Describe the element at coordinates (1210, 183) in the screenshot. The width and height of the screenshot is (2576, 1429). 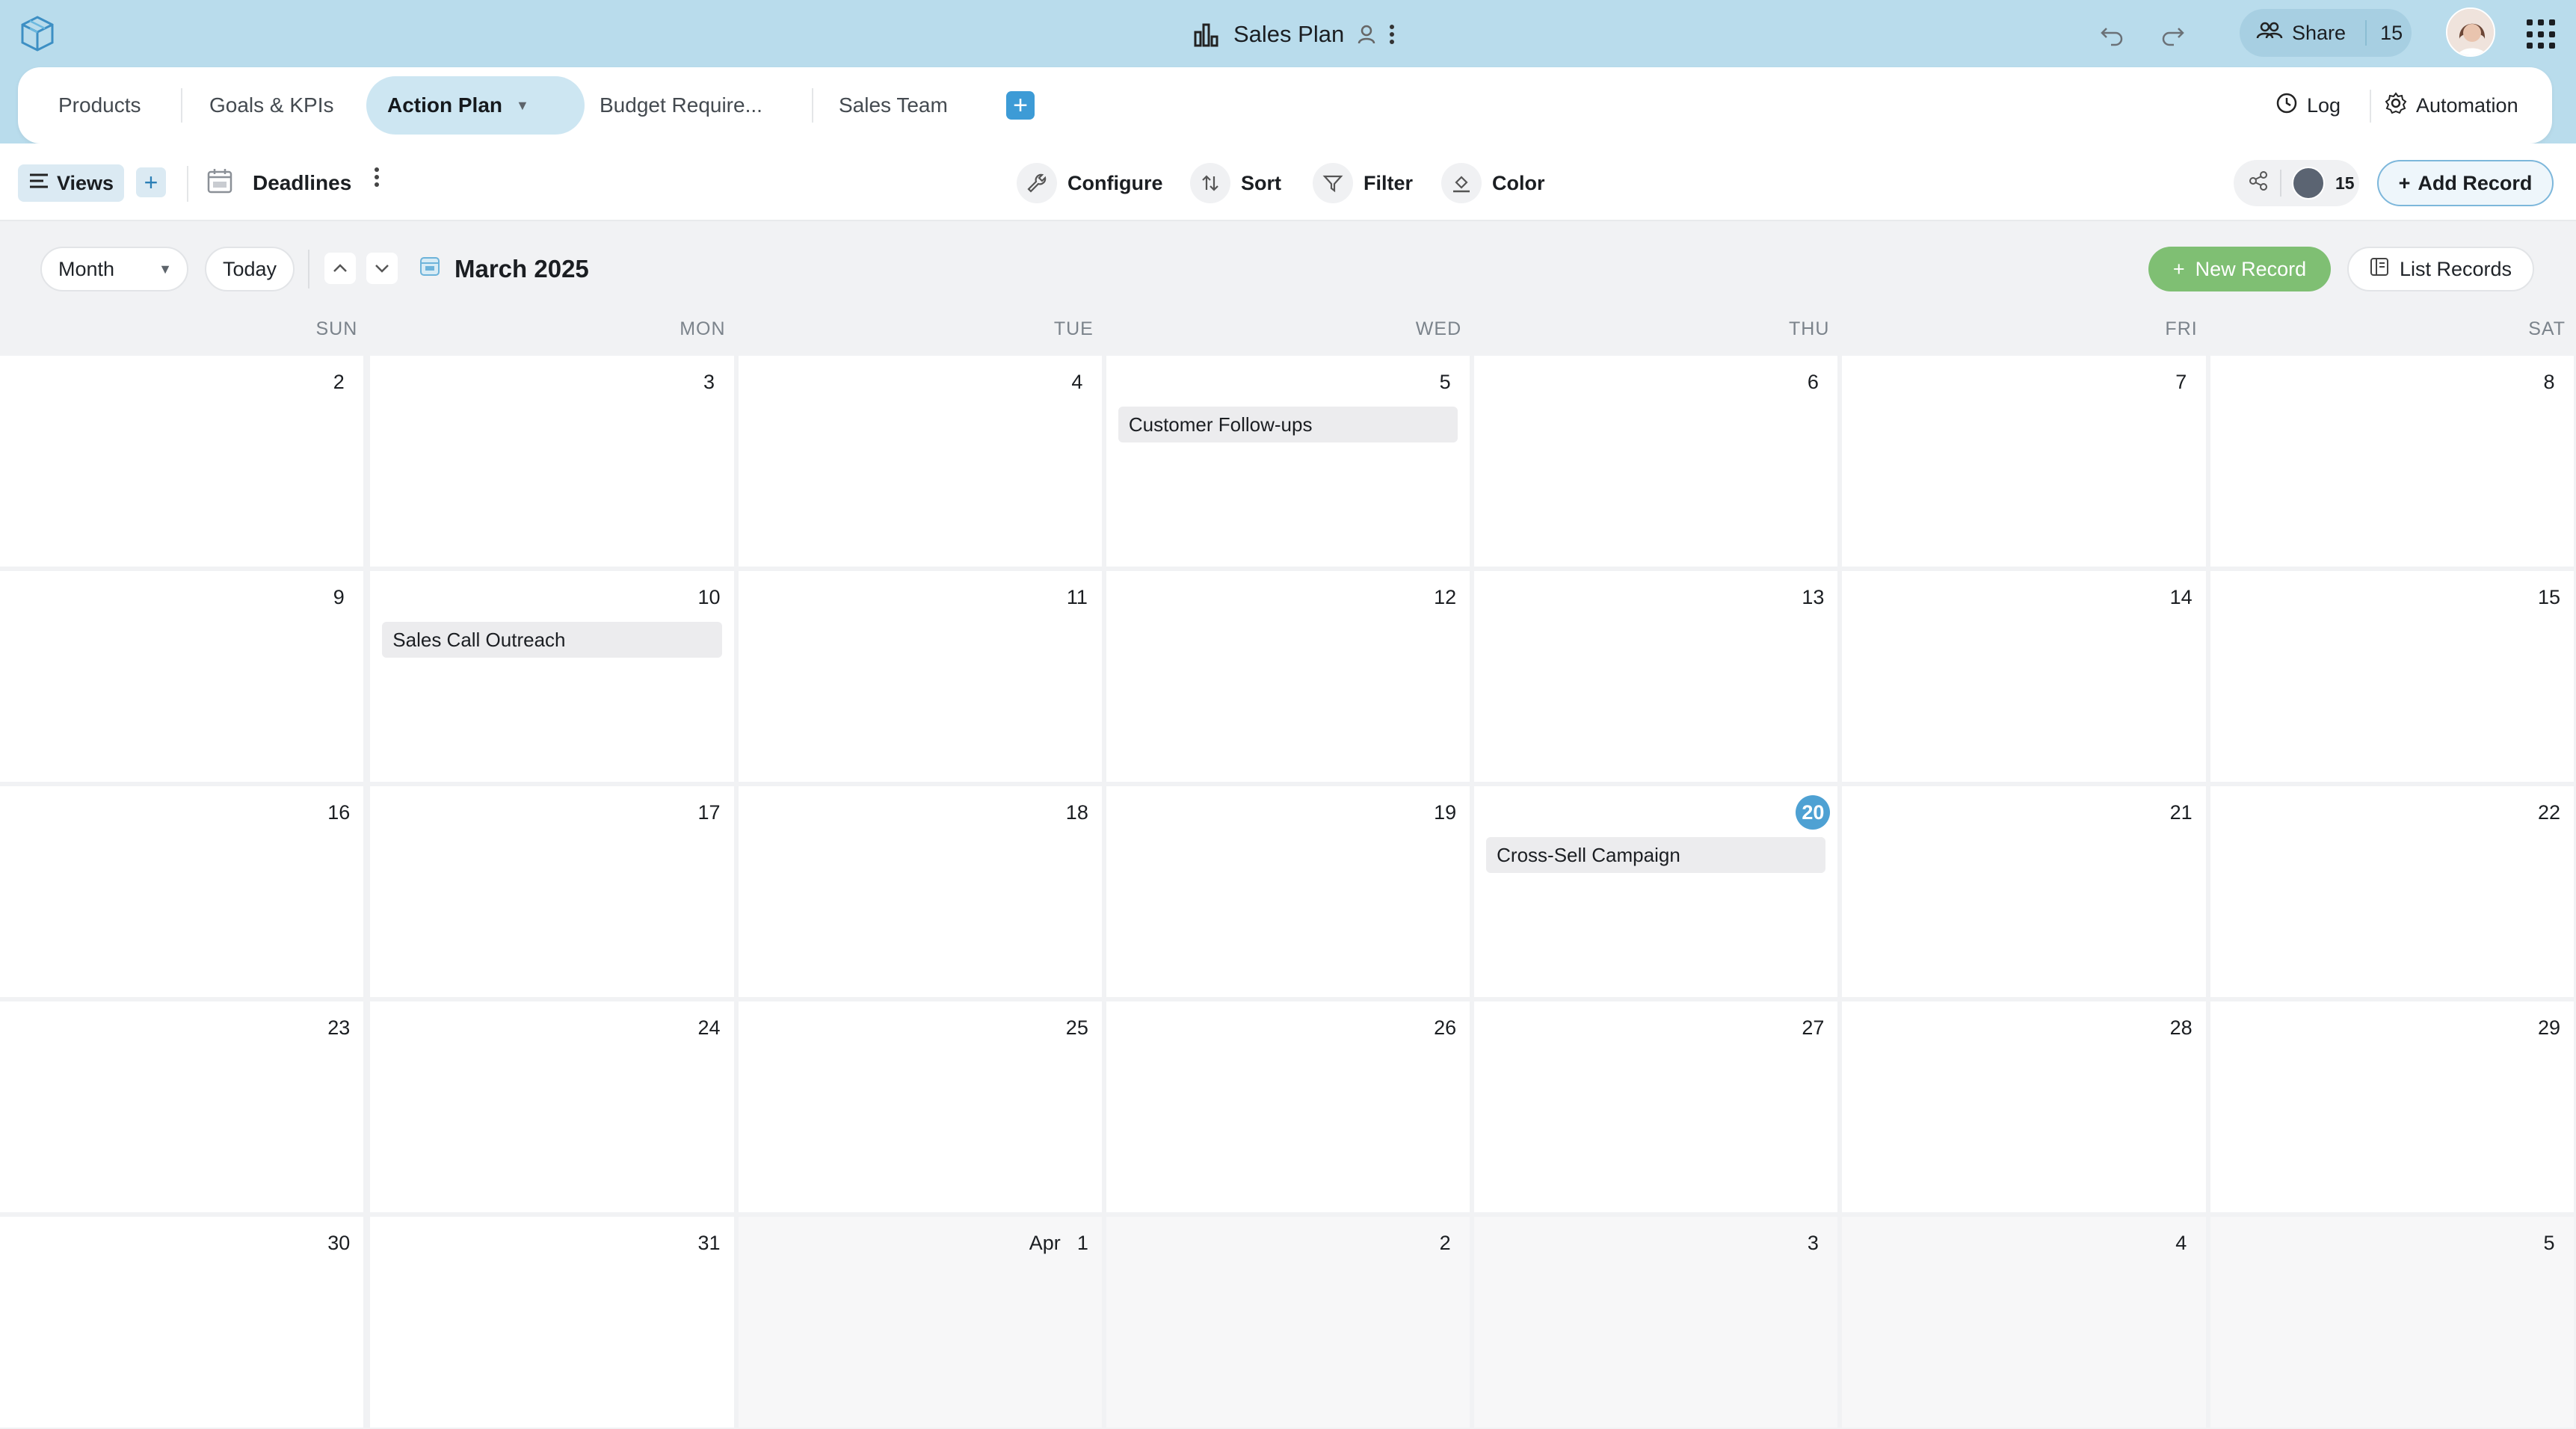
I see `sort-icon` at that location.